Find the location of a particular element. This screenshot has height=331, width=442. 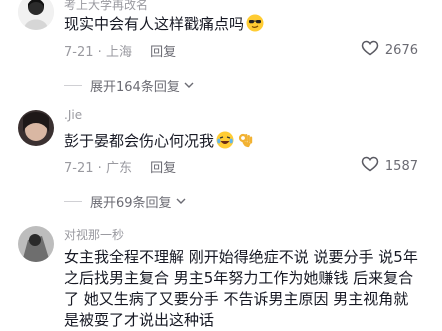

expand-replies-label: 展开69条回复 is located at coordinates (131, 203).